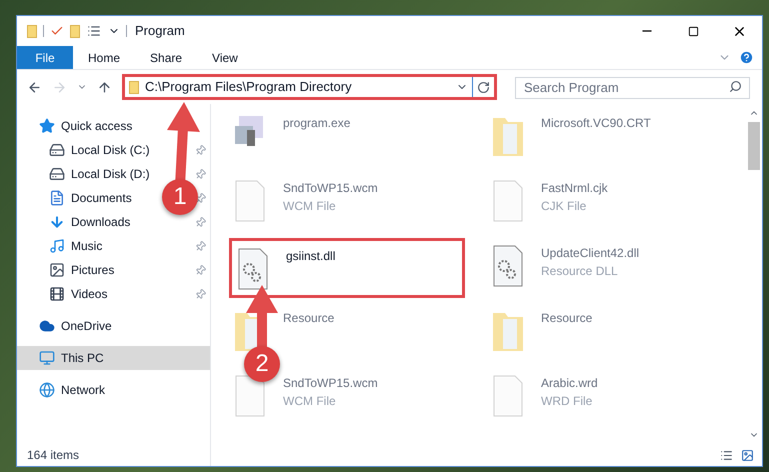  I want to click on file-name: program.exe, so click(316, 123).